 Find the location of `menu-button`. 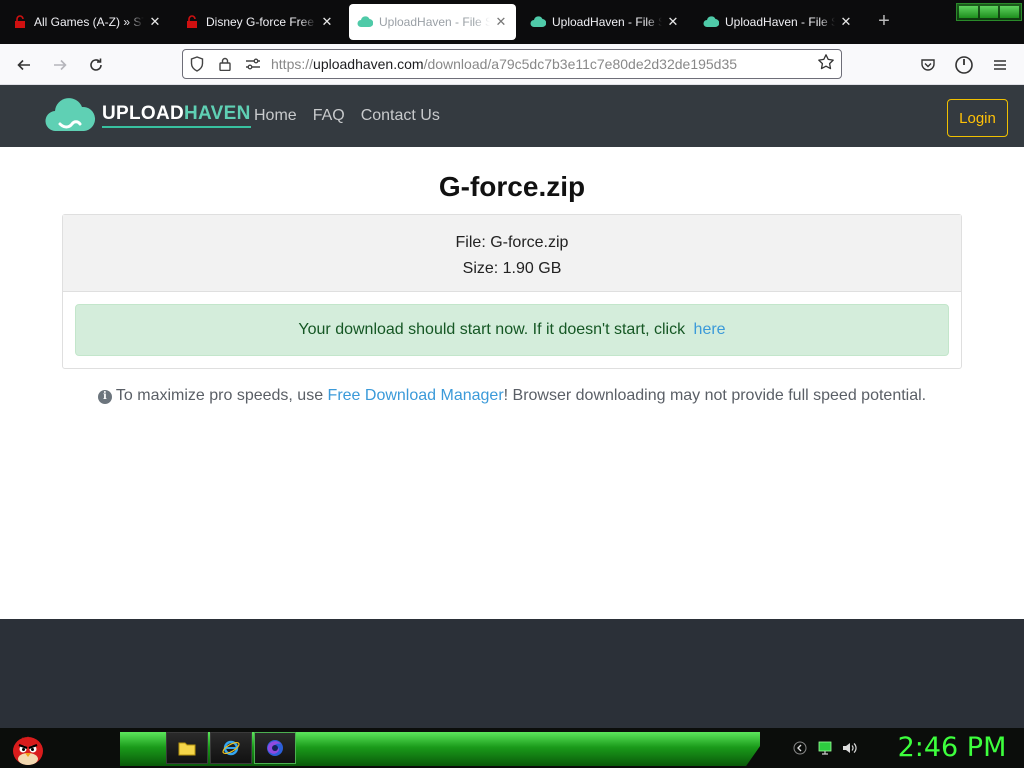

menu-button is located at coordinates (1000, 65).